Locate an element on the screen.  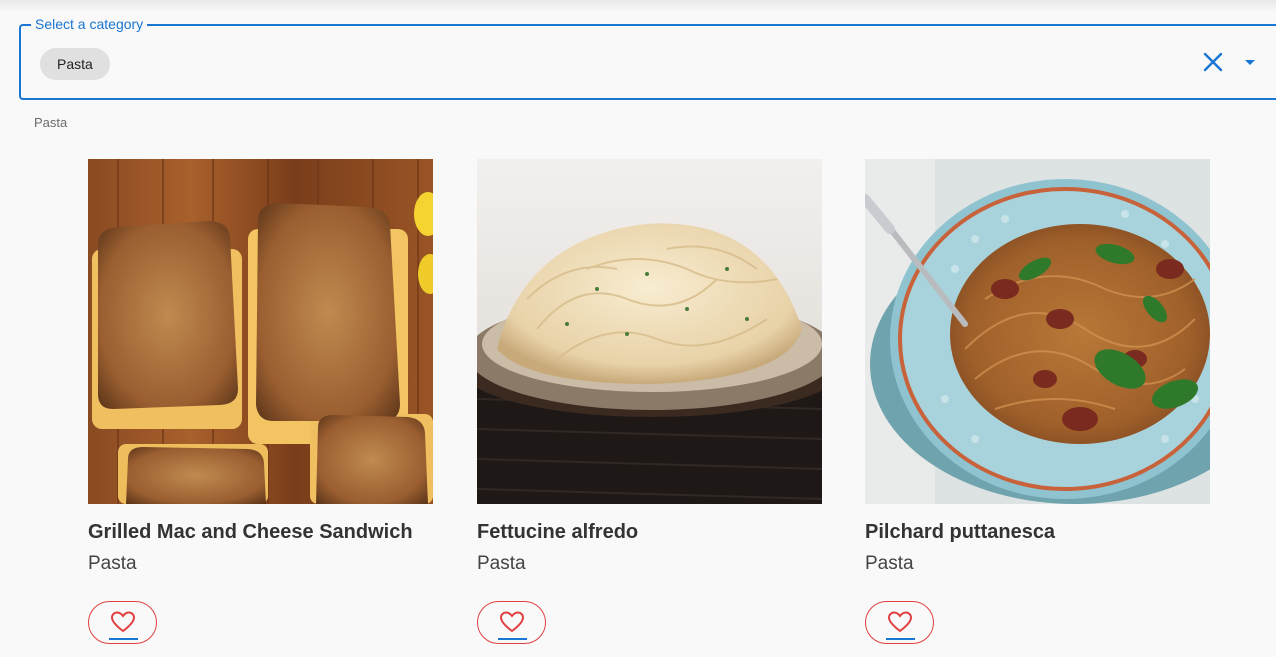
arrow-drop-down-icon is located at coordinates (1250, 62).